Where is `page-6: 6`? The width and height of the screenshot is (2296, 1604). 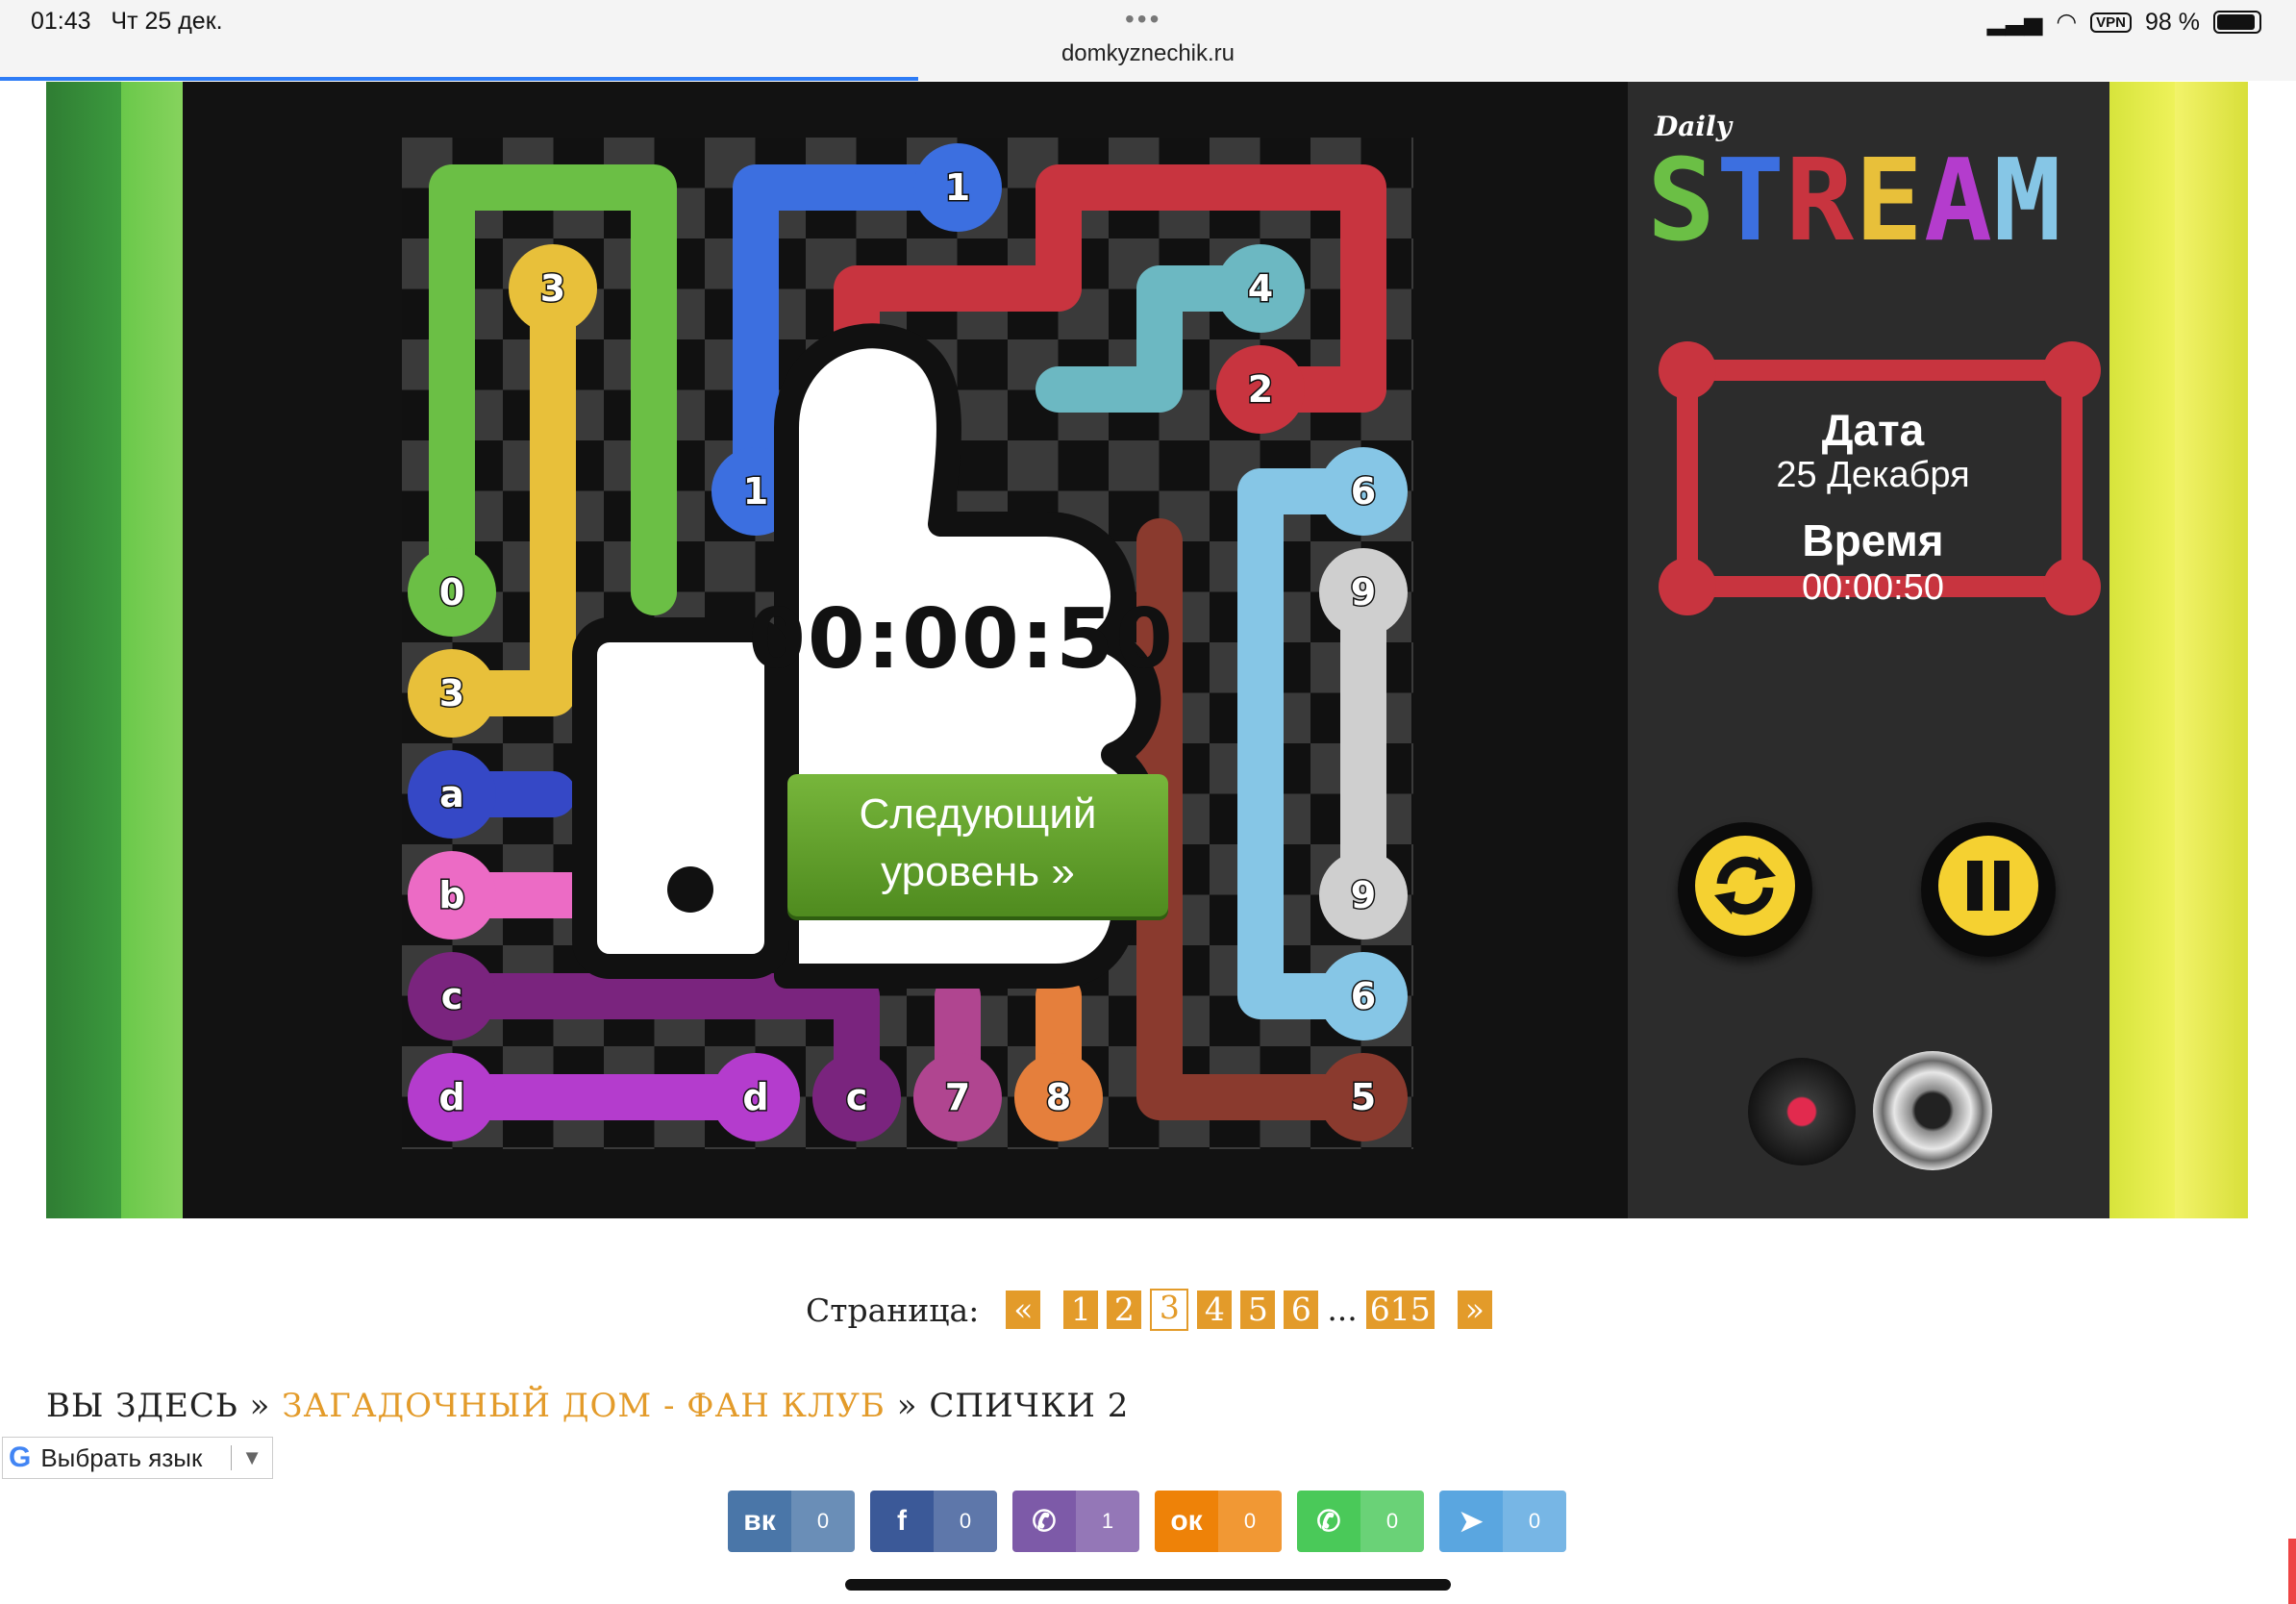
page-6: 6 is located at coordinates (1301, 1310).